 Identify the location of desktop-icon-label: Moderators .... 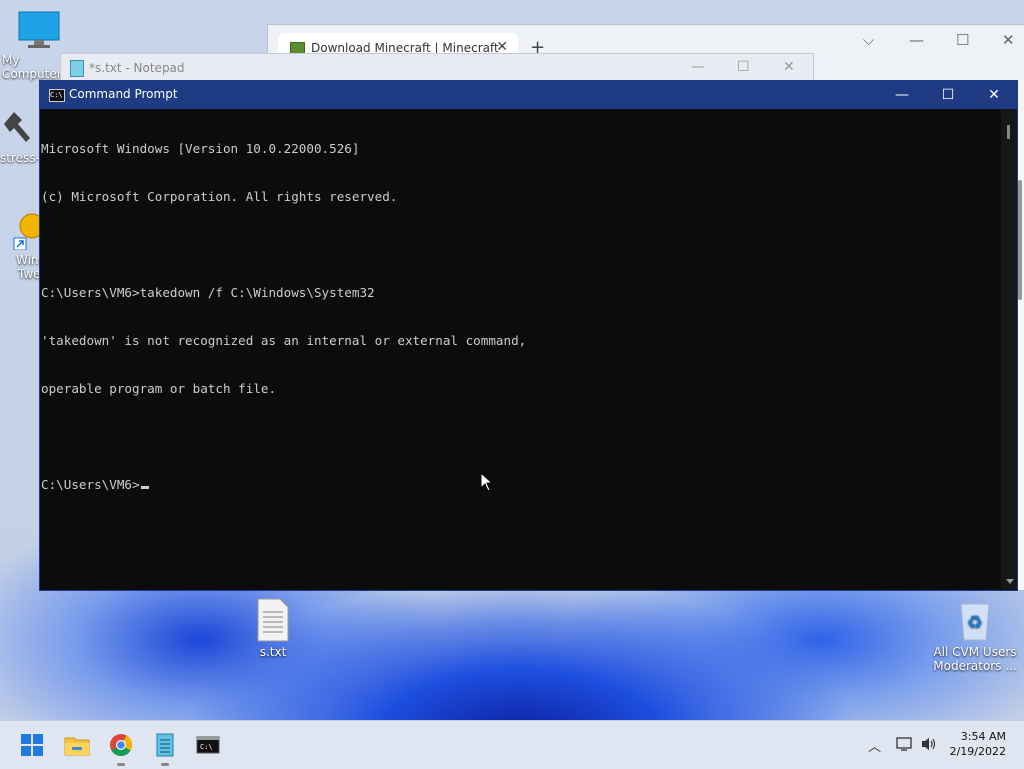
(975, 666).